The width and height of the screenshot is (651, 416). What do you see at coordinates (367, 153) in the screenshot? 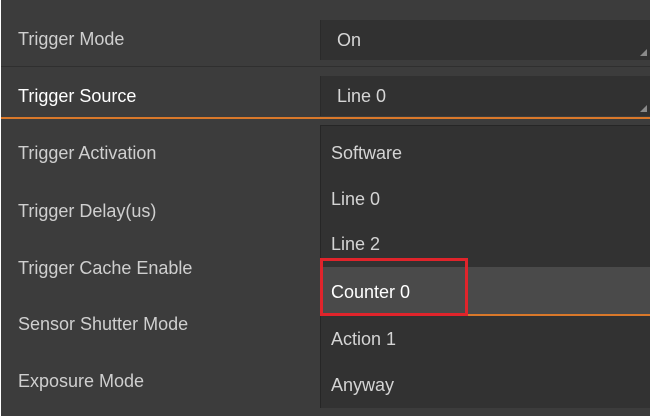
I see `option-label: Software` at bounding box center [367, 153].